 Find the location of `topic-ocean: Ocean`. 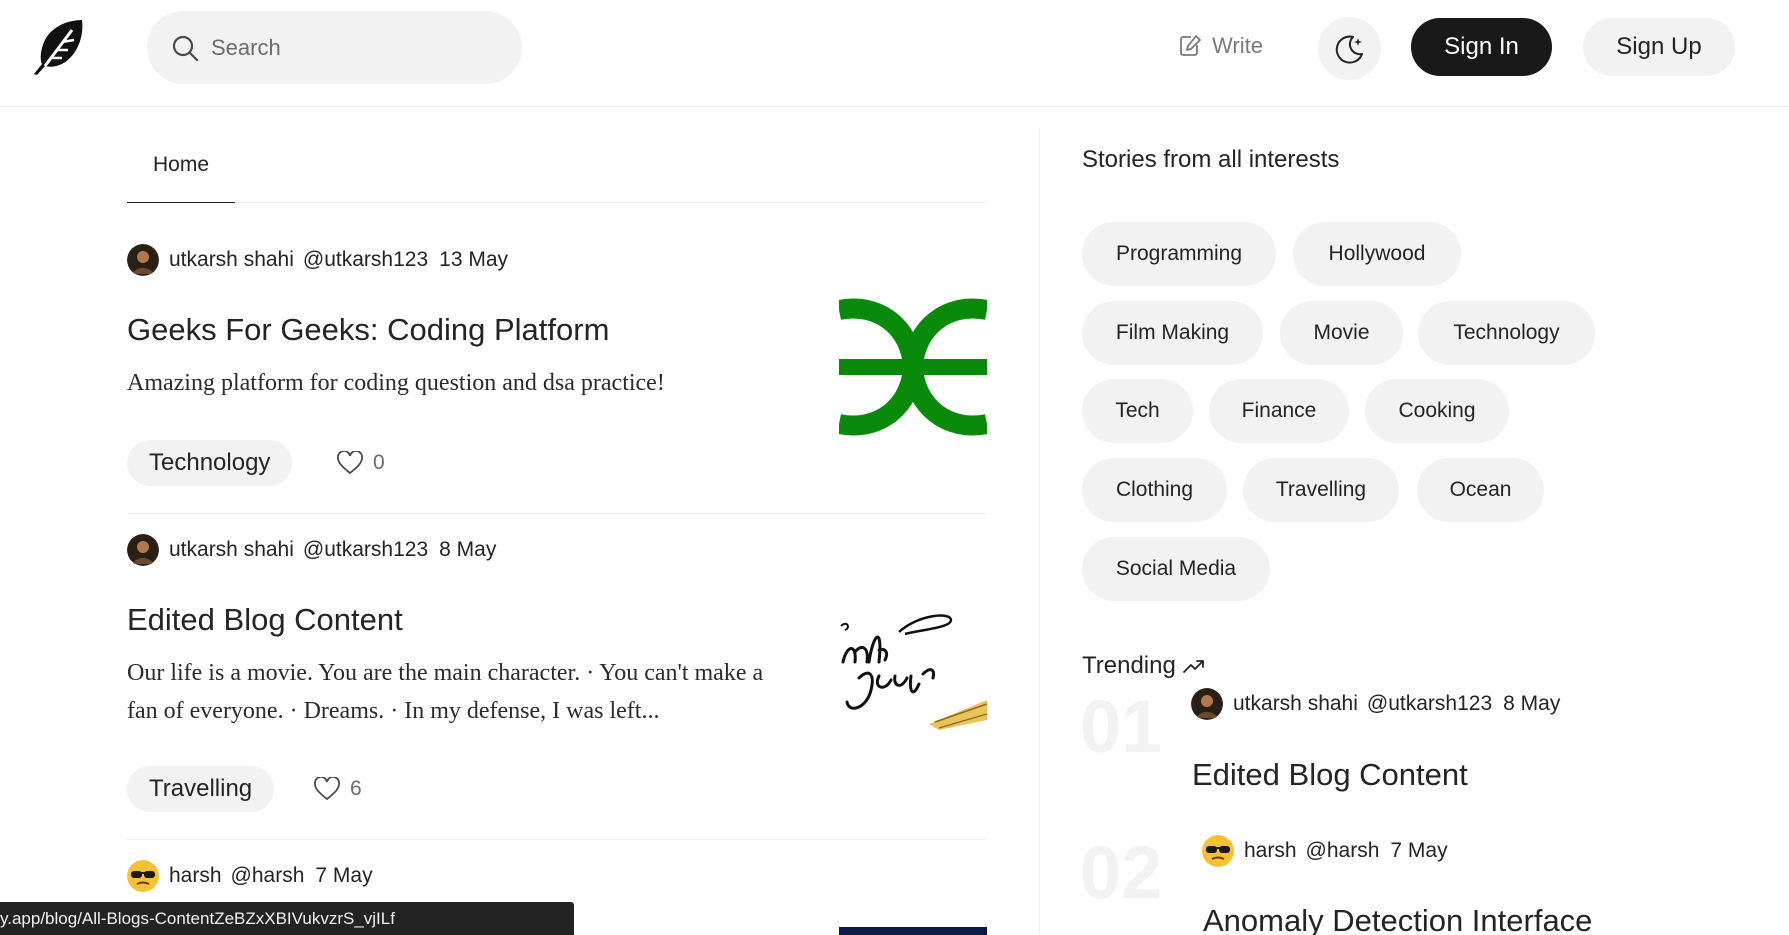

topic-ocean: Ocean is located at coordinates (1480, 490).